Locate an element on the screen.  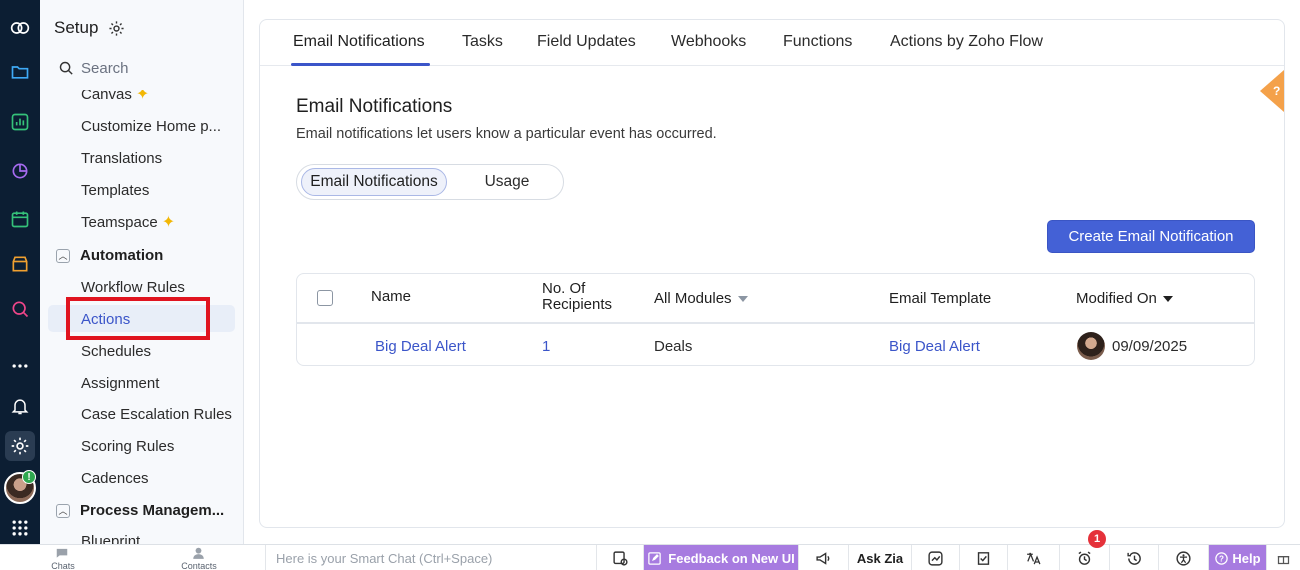
search-analytics-icon is located at coordinates (20, 309).